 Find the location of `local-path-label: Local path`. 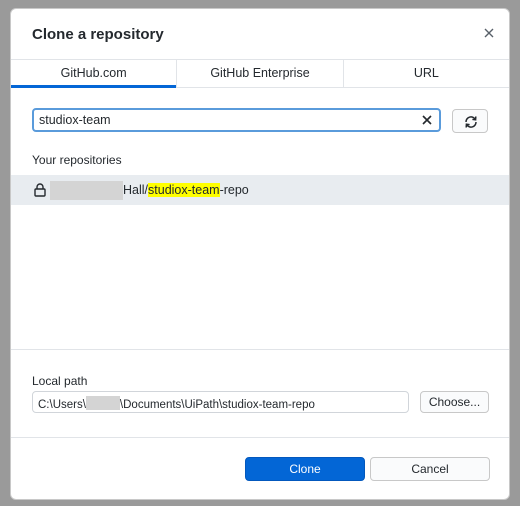

local-path-label: Local path is located at coordinates (60, 381).